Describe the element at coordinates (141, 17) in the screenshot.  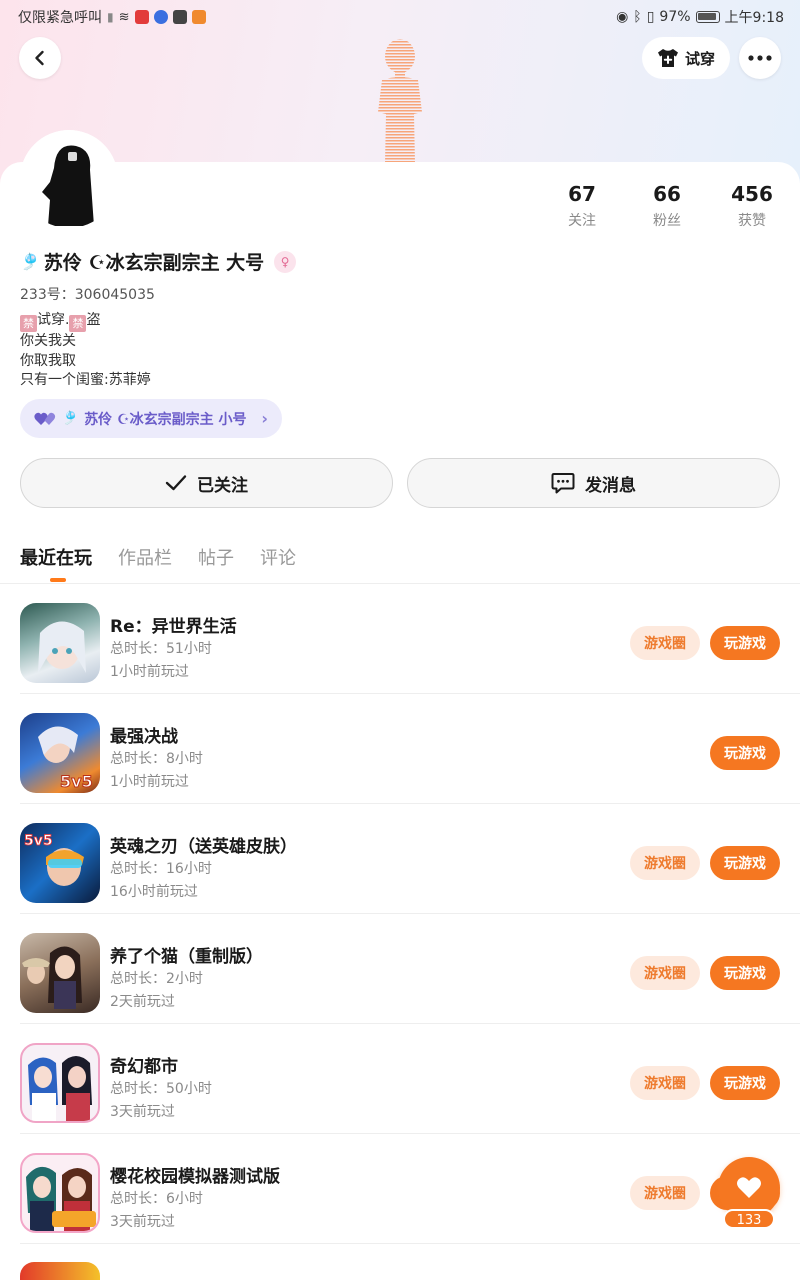
I see `recorder-app-icon` at that location.